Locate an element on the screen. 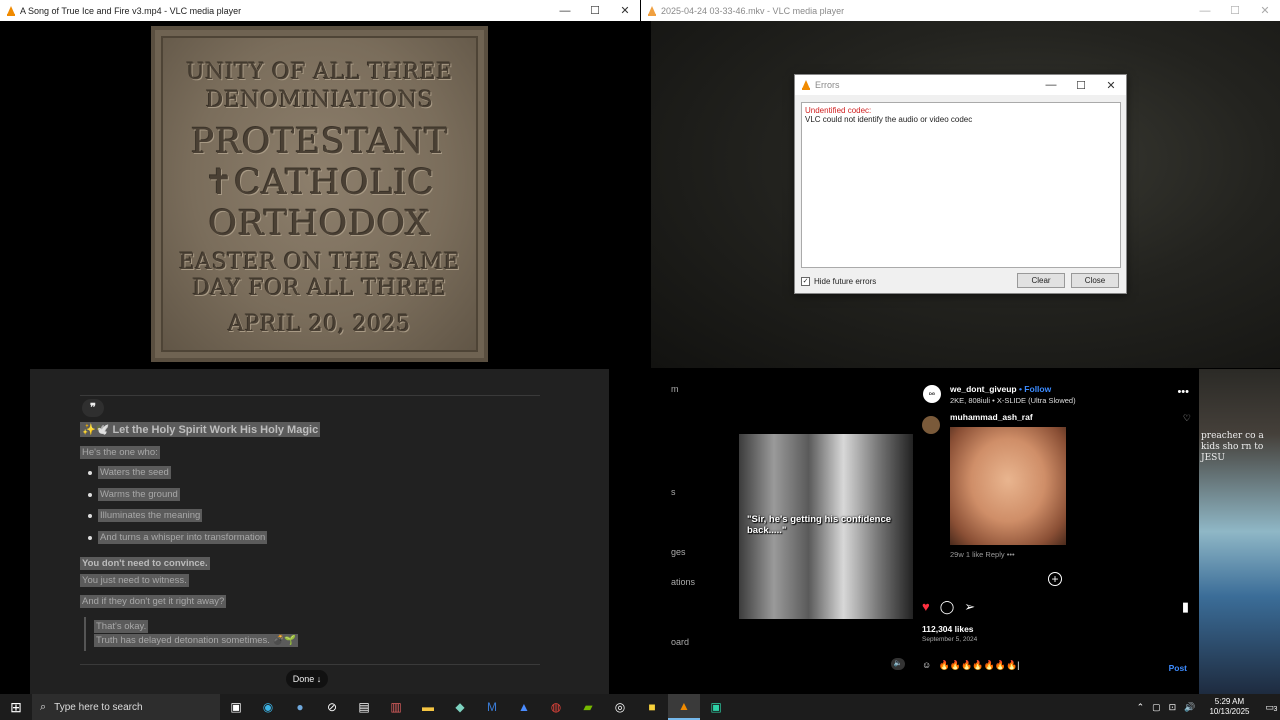  heart-small-icon: ♡ is located at coordinates (1187, 418).